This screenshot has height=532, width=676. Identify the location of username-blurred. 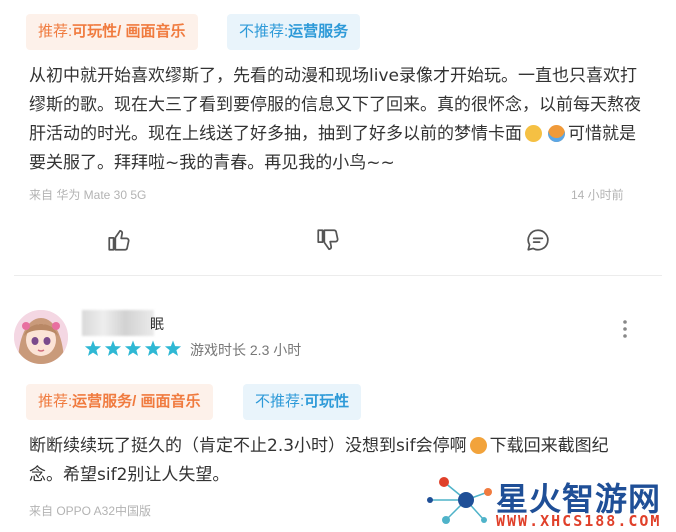
(118, 323).